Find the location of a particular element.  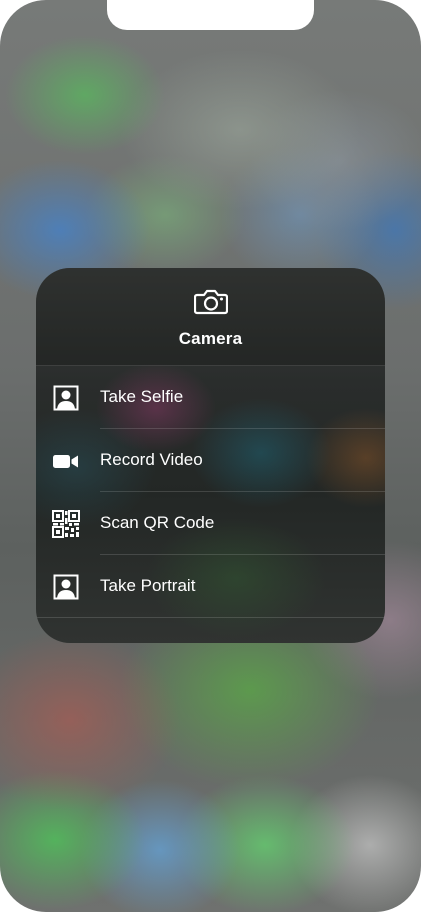

take-portrait-label: Take Portrait is located at coordinates (148, 585).